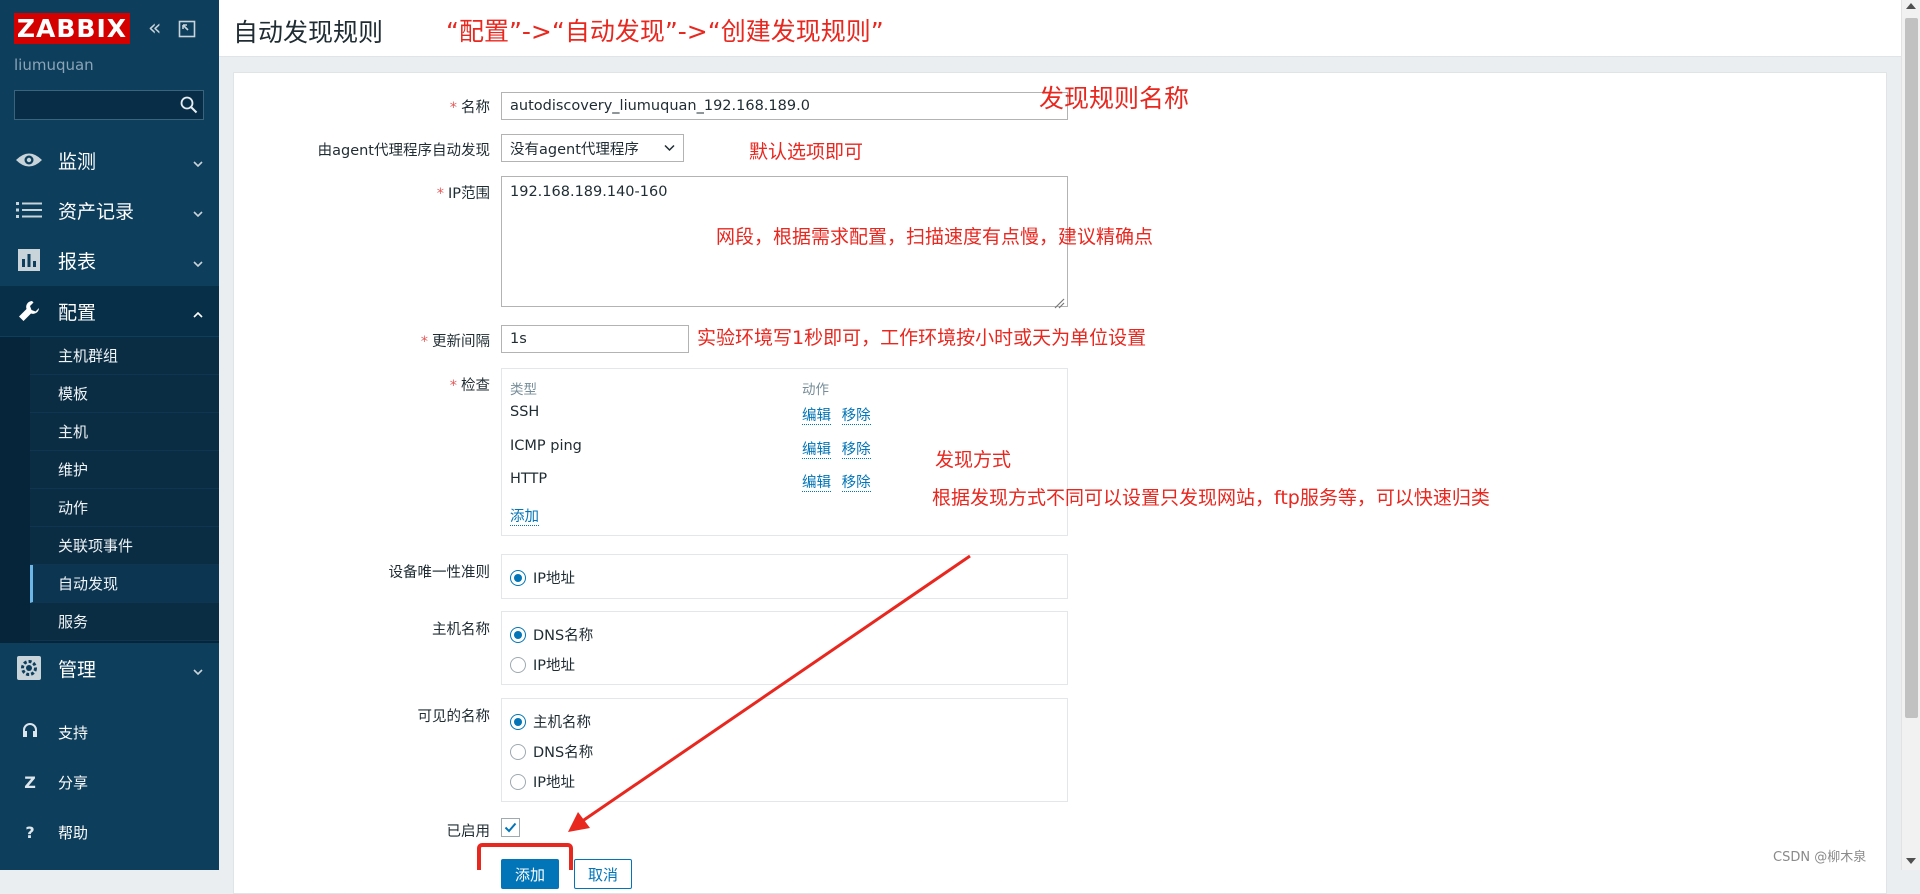  Describe the element at coordinates (124, 470) in the screenshot. I see `submenu-maintenance: 维护` at that location.